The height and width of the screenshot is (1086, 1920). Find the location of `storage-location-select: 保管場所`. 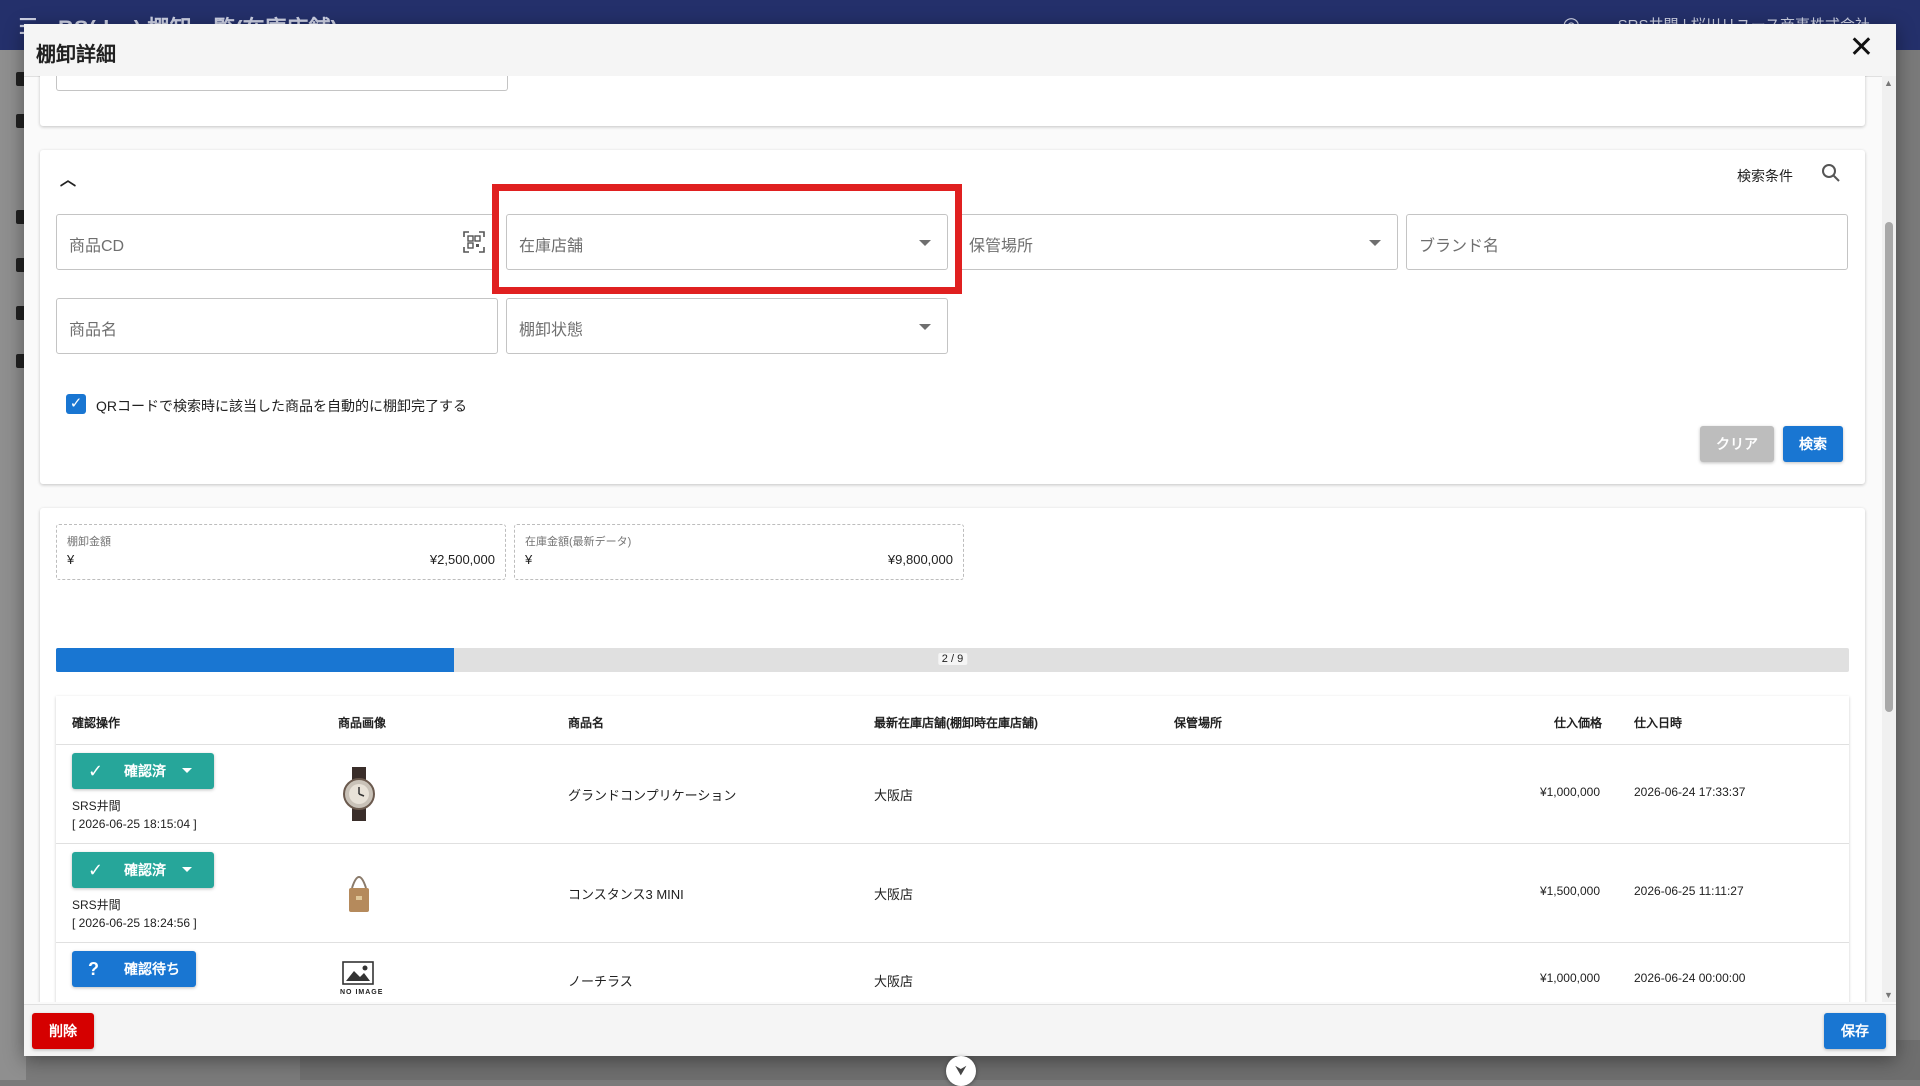

storage-location-select: 保管場所 is located at coordinates (1177, 242).